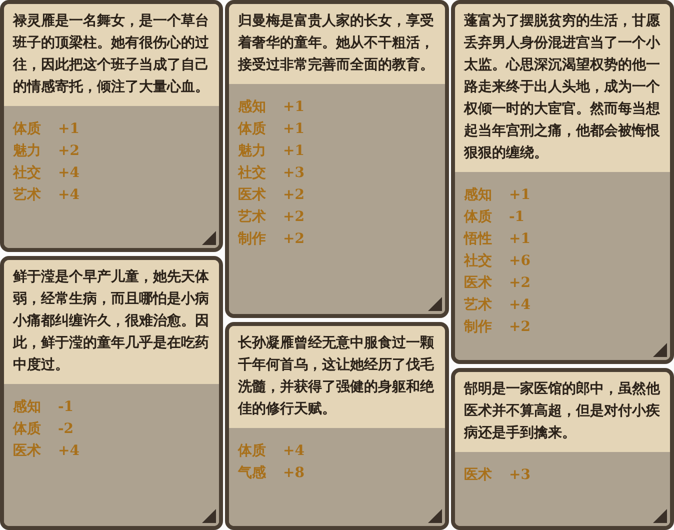 The height and width of the screenshot is (530, 674). I want to click on trait-description: 归曼梅是富贵人家的长女，享受着奢华的童年。她从不干粗活，接受过非常完善而全面的教育。, so click(337, 44).